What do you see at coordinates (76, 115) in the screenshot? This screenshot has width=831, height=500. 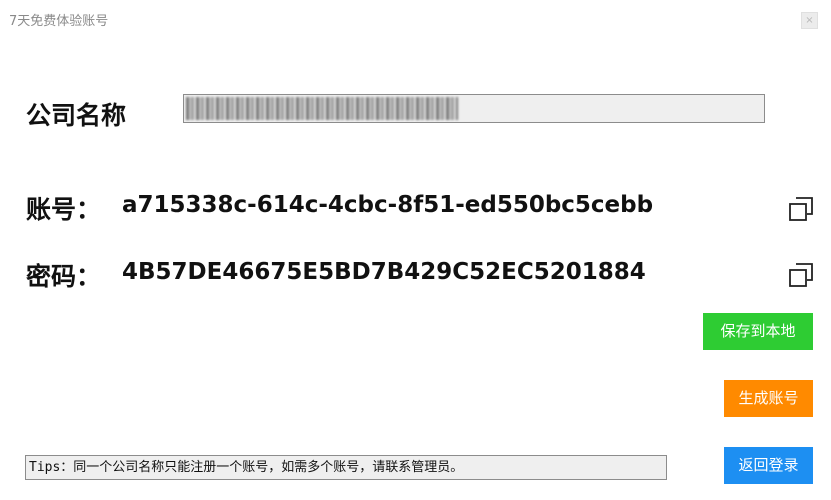 I see `company-name-label: 公司名称` at bounding box center [76, 115].